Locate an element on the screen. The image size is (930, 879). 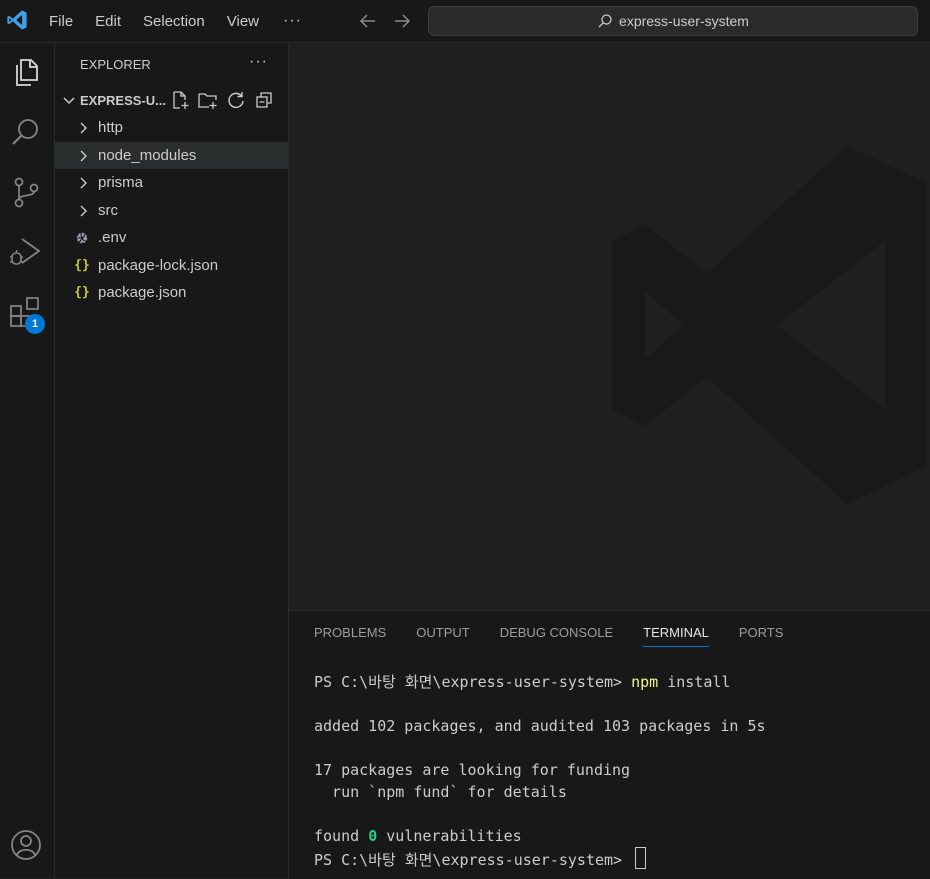
run-debug-icon is located at coordinates (26, 252).